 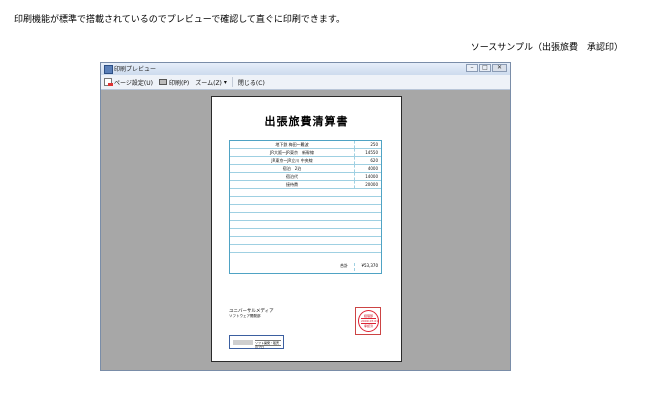 I want to click on banner-text: ソフト開発・販売のプロ, so click(x=268, y=344).